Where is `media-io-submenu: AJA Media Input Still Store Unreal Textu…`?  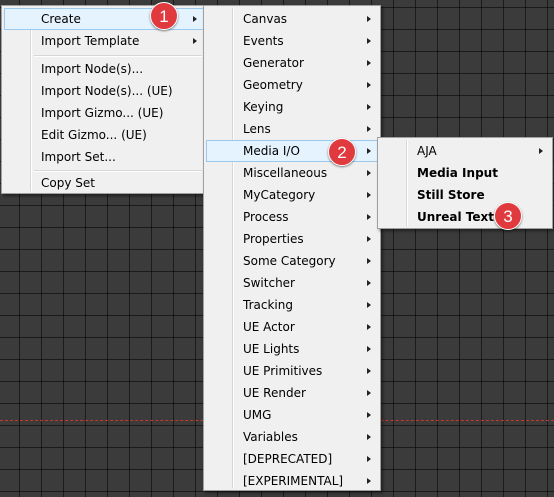 media-io-submenu: AJA Media Input Still Store Unreal Textu… is located at coordinates (465, 183).